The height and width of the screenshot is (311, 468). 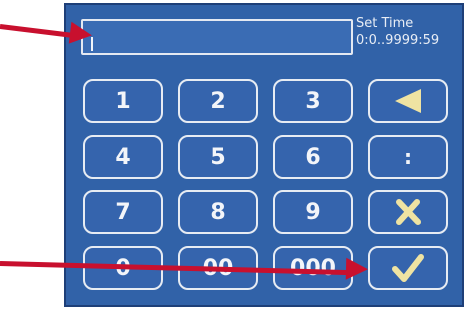 What do you see at coordinates (123, 101) in the screenshot?
I see `key-1: 1` at bounding box center [123, 101].